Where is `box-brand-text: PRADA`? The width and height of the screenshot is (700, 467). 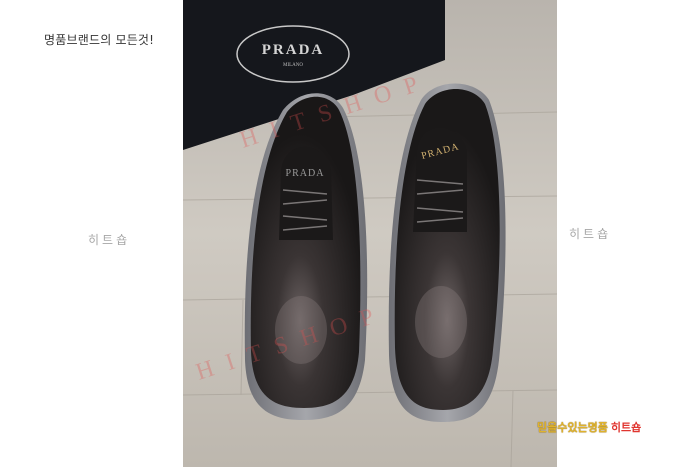
box-brand-text: PRADA is located at coordinates (293, 50).